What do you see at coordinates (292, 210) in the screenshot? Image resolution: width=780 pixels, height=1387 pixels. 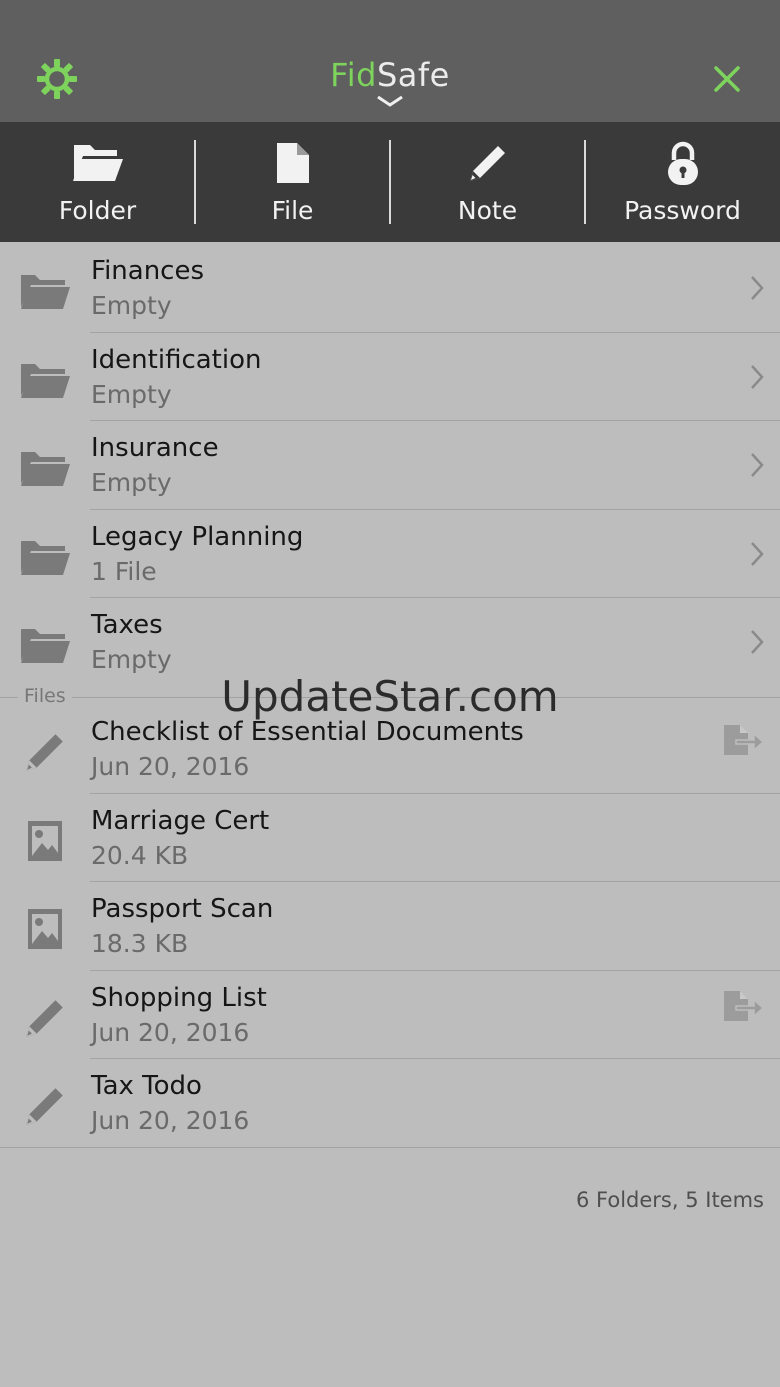 I see `add-file-label: File` at bounding box center [292, 210].